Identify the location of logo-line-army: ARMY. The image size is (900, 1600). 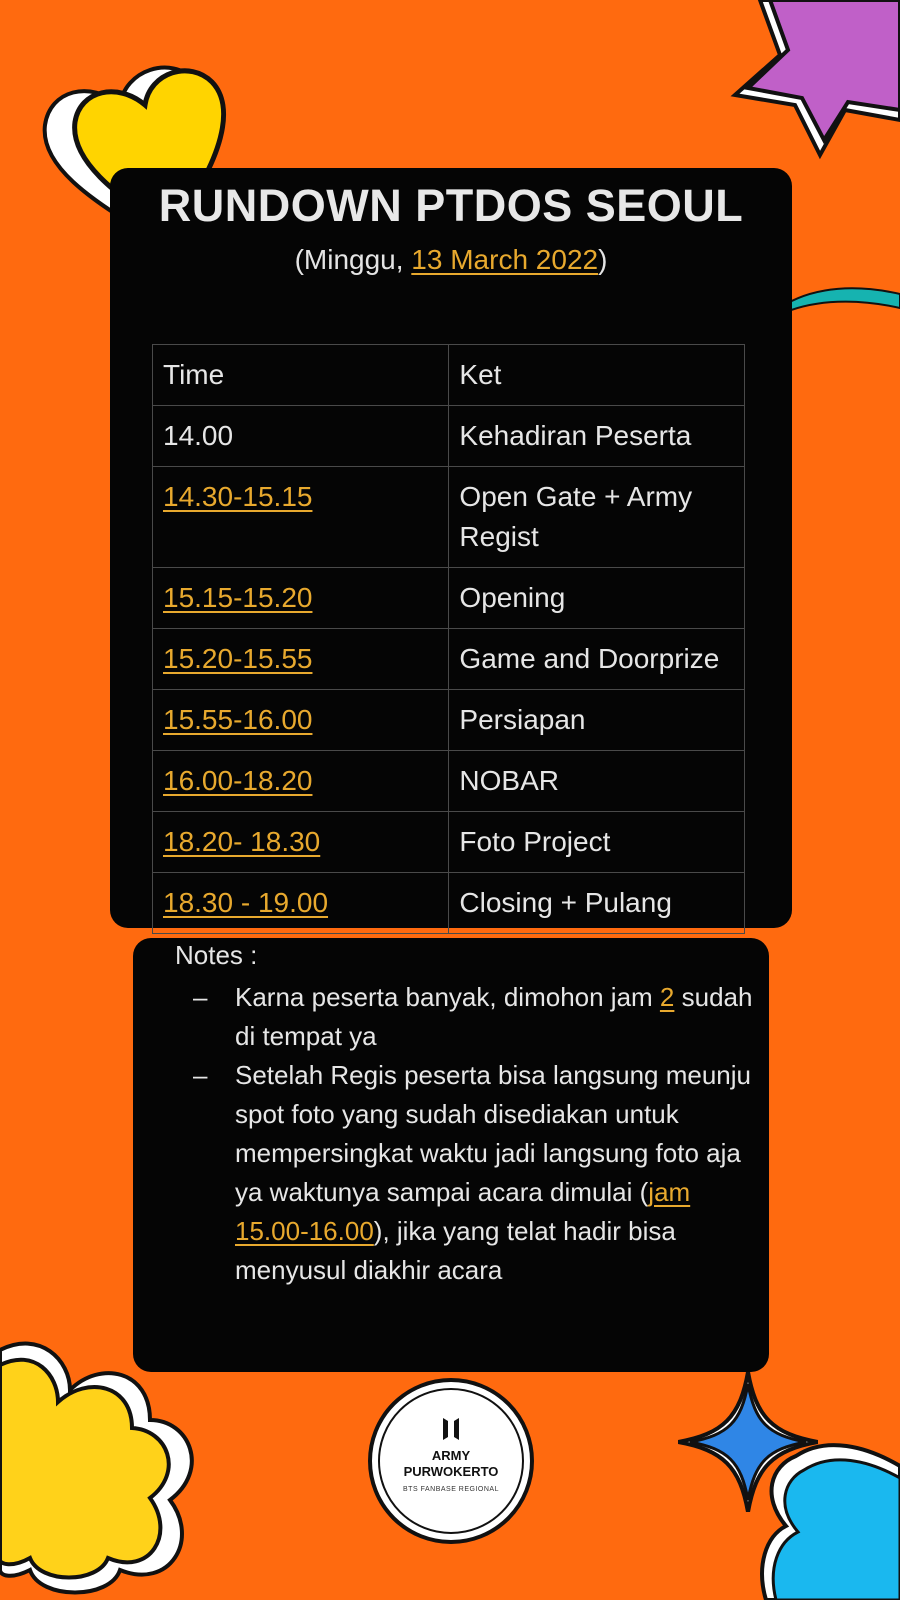
(451, 1455).